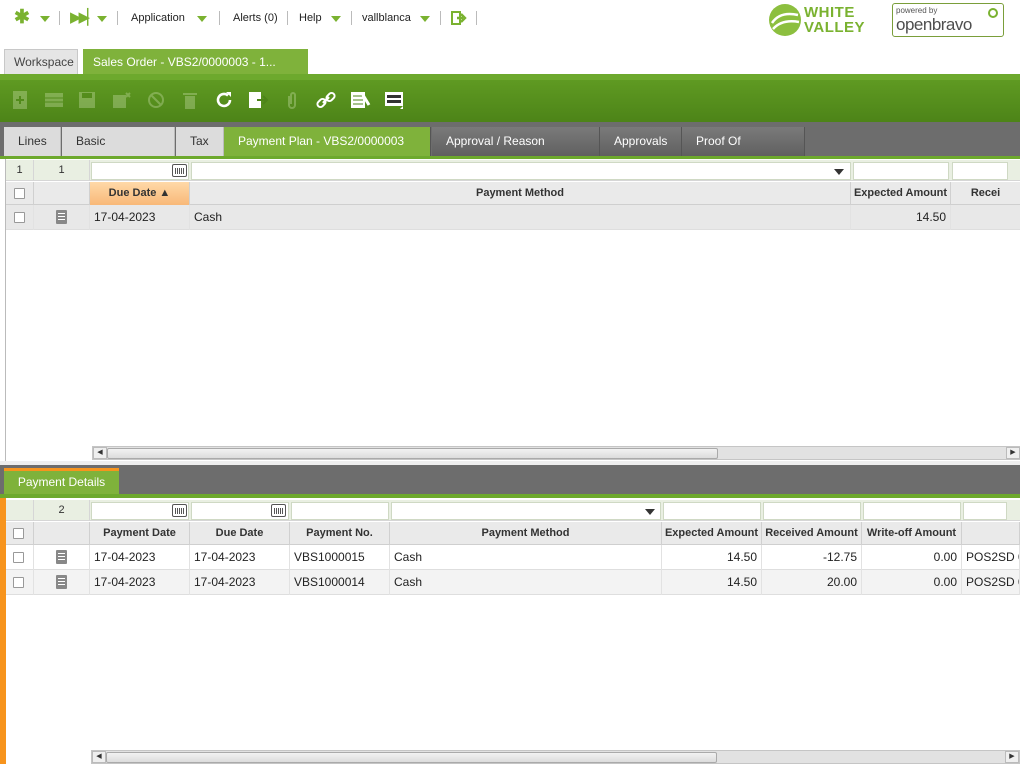 Image resolution: width=1020 pixels, height=764 pixels. I want to click on save-close-button, so click(122, 100).